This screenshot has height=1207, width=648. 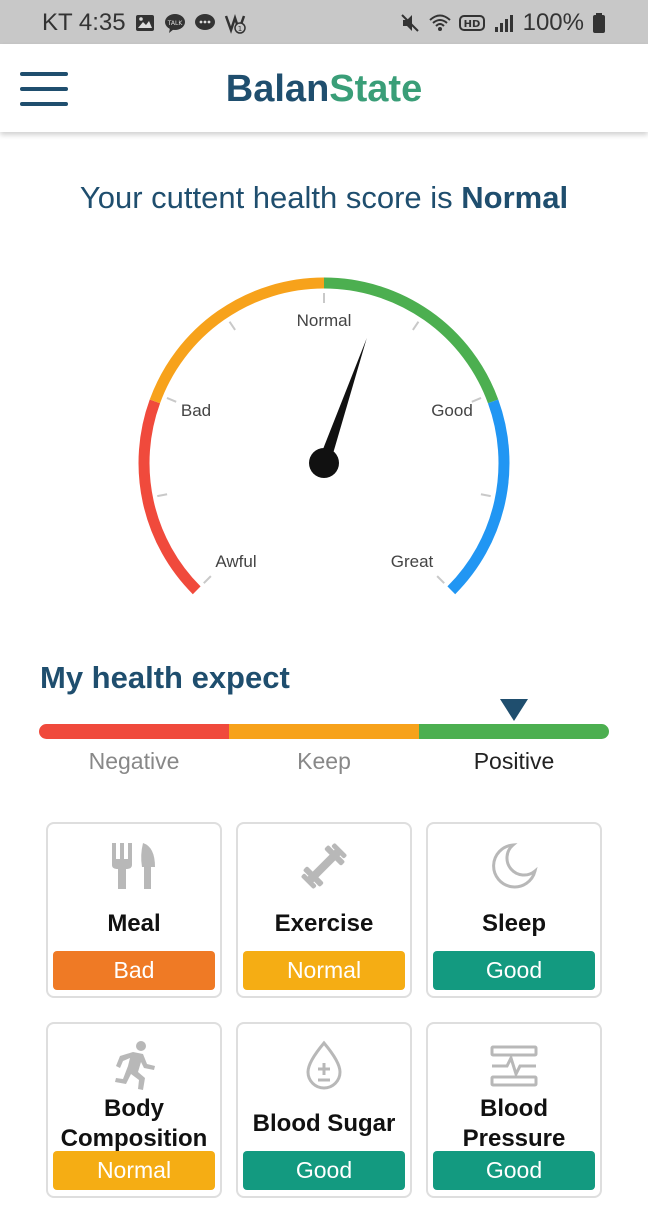 I want to click on gauge-label-great: Great, so click(x=412, y=561).